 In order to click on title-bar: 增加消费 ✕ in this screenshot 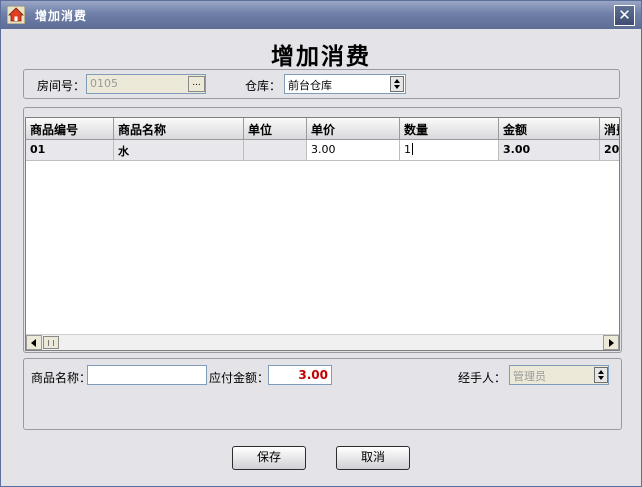, I will do `click(321, 15)`.